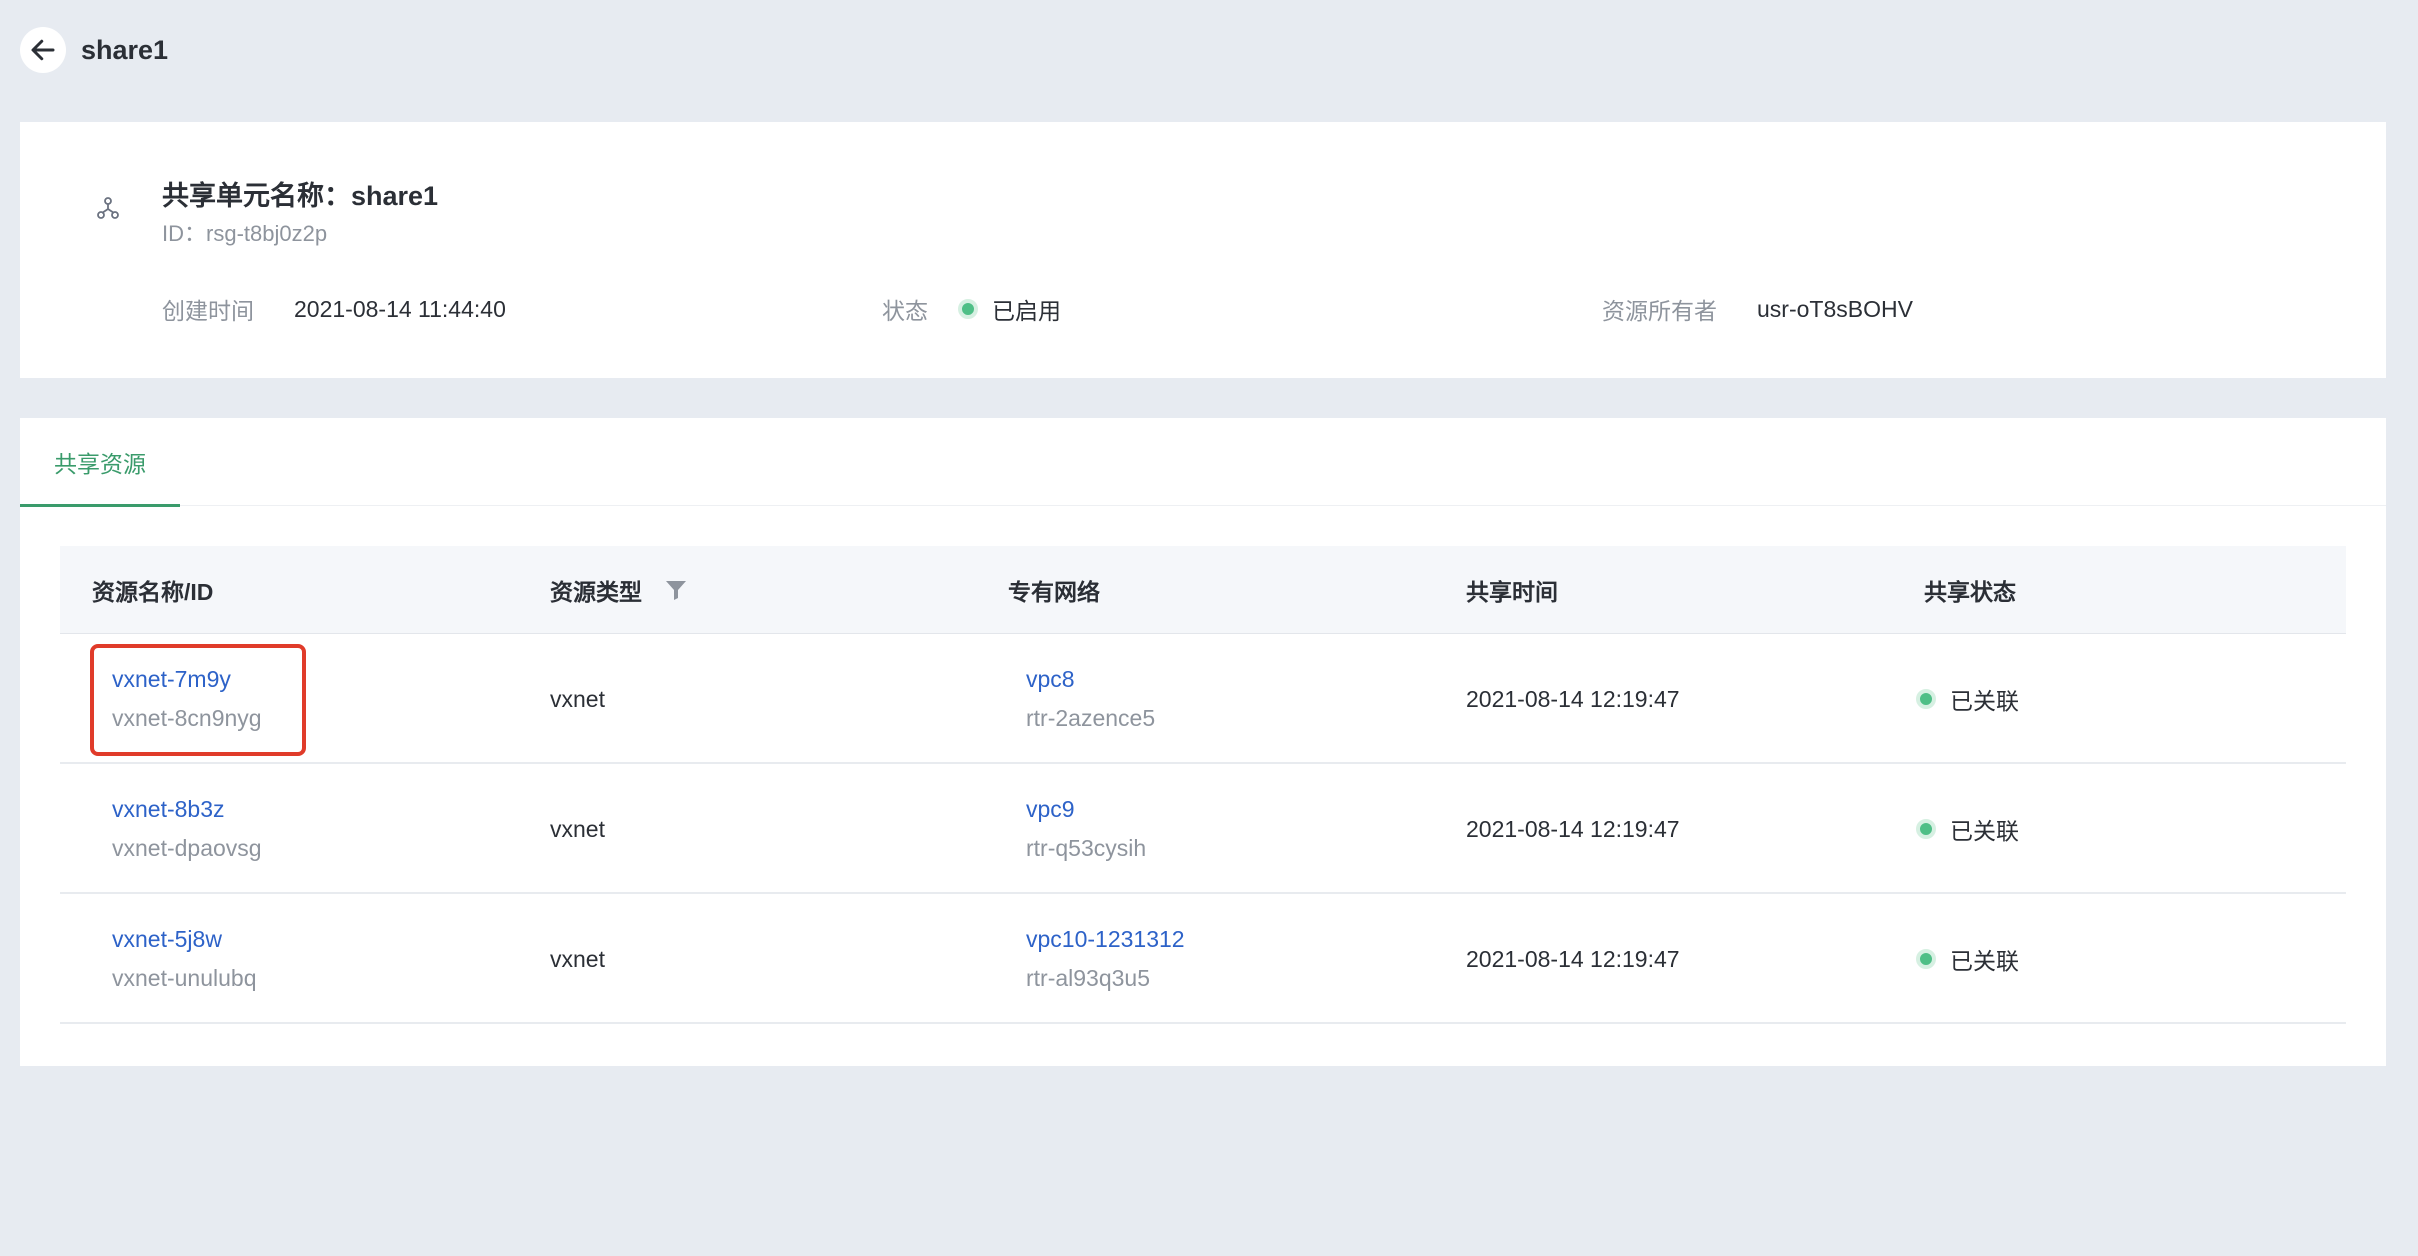 The image size is (2418, 1256). I want to click on resource-id: vxnet-unulubq, so click(184, 978).